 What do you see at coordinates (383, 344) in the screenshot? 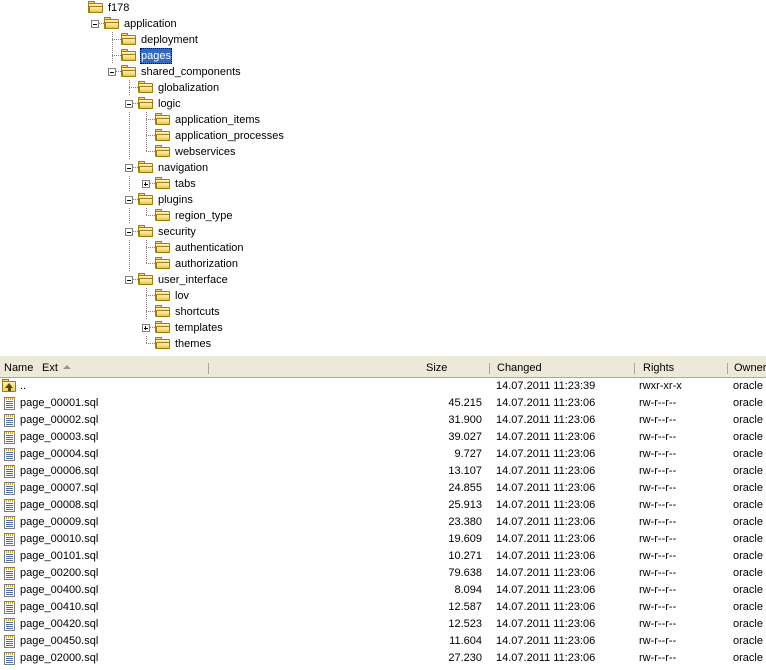
I see `tree-node-themes: themes` at bounding box center [383, 344].